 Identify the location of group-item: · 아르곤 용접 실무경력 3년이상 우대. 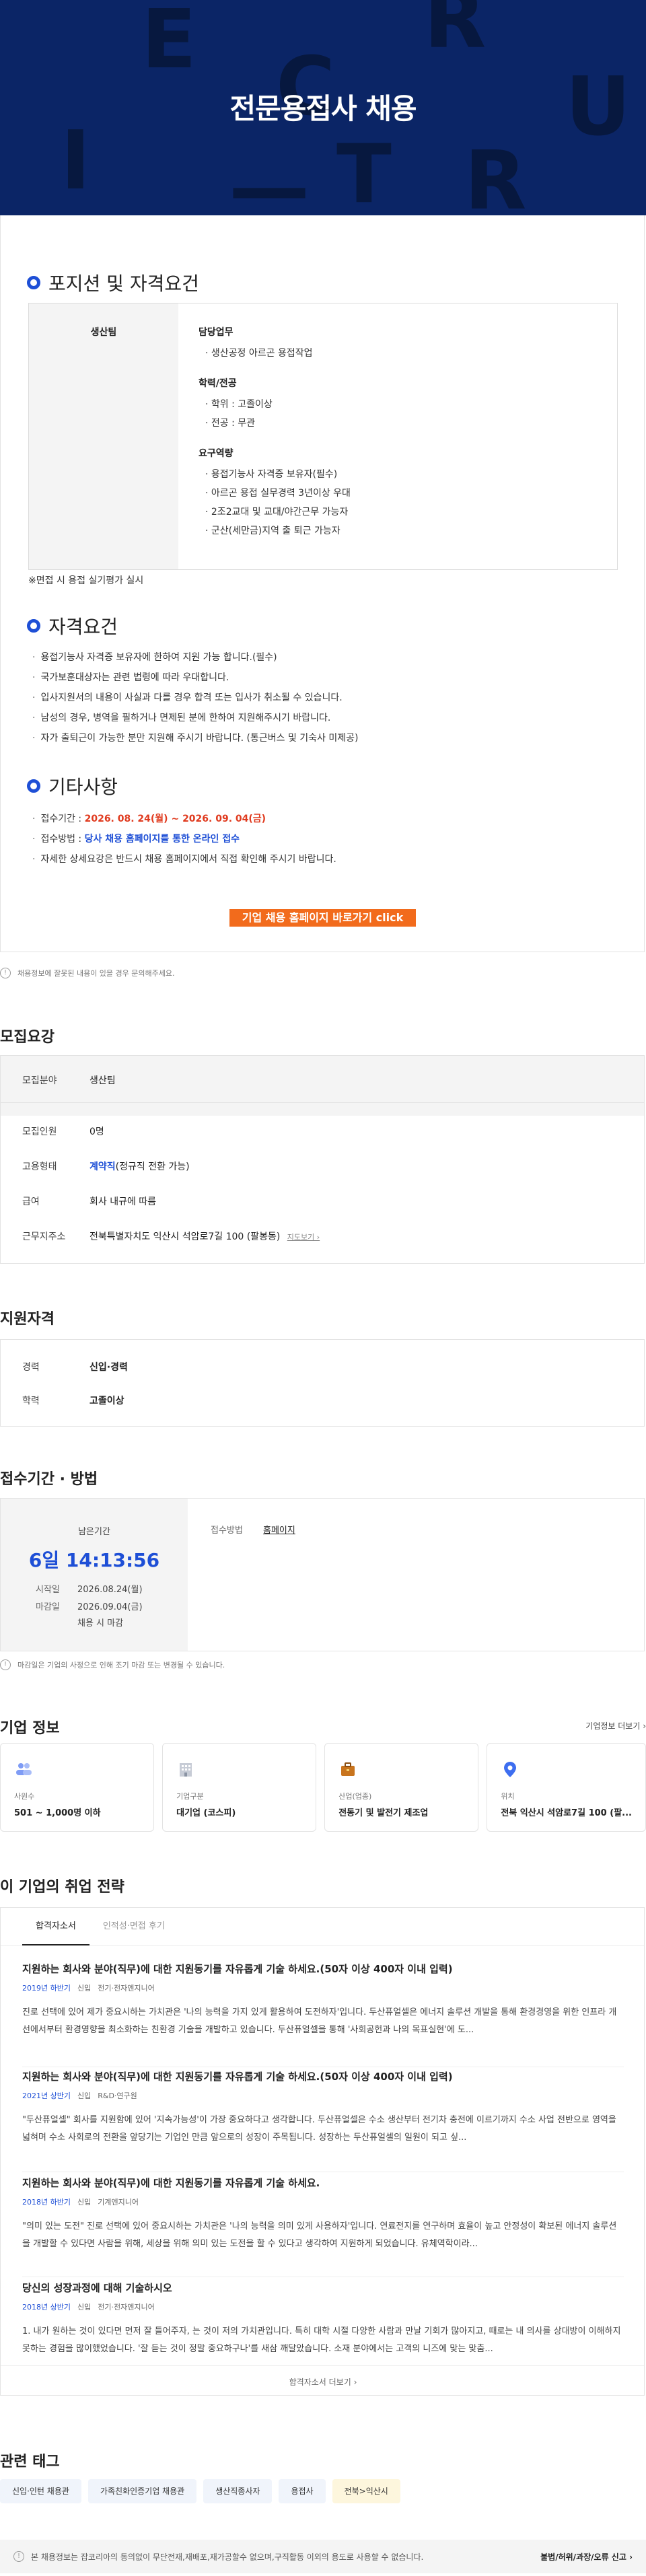
(278, 493).